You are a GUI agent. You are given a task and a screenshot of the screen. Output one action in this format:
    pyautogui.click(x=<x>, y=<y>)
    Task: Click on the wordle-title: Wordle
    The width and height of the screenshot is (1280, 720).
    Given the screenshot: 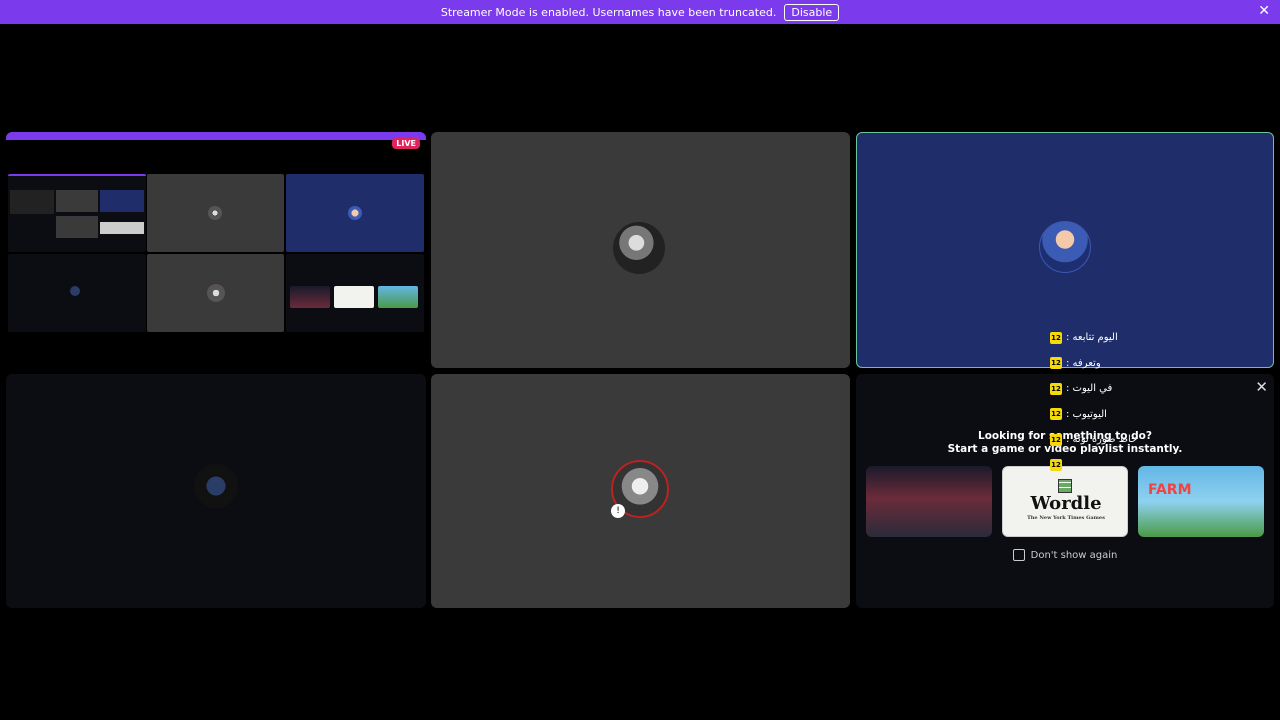 What is the action you would take?
    pyautogui.click(x=1066, y=503)
    